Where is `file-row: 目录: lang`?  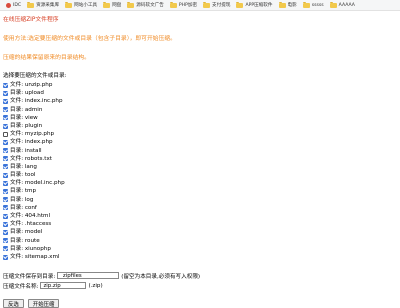 file-row: 目录: lang is located at coordinates (199, 167).